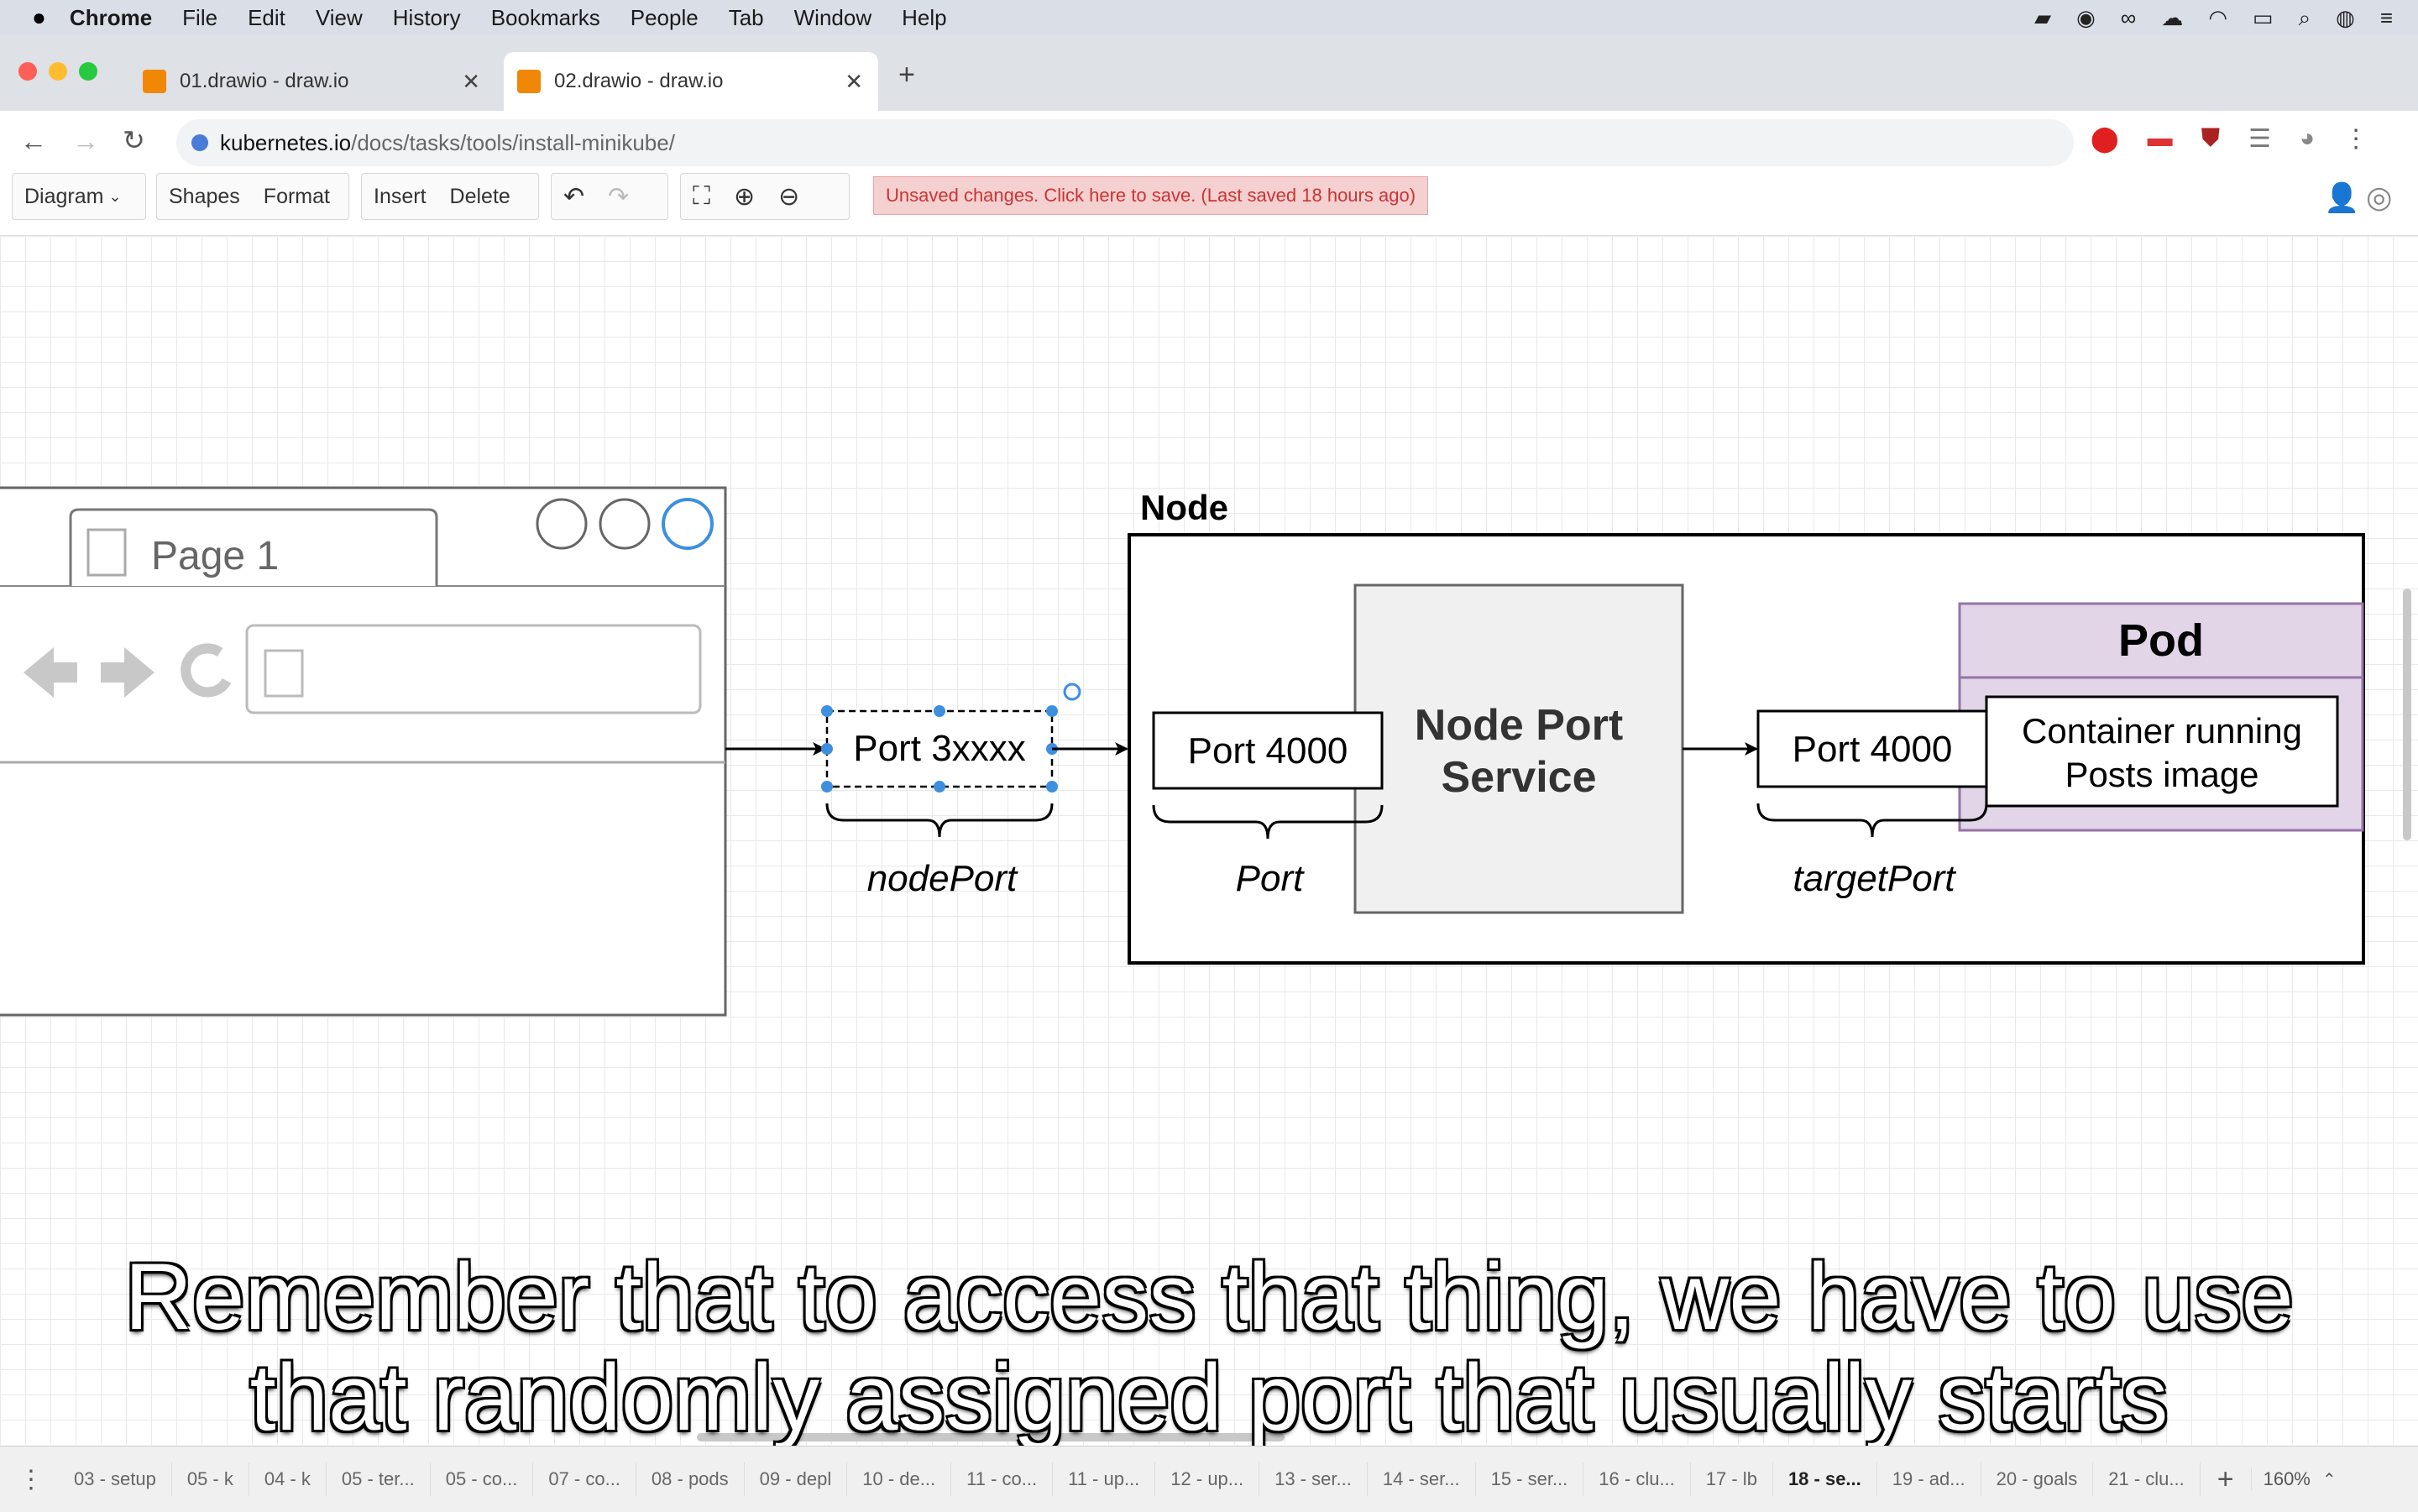 The height and width of the screenshot is (1512, 2418). I want to click on chrome-menu-icon: ⋮, so click(2355, 139).